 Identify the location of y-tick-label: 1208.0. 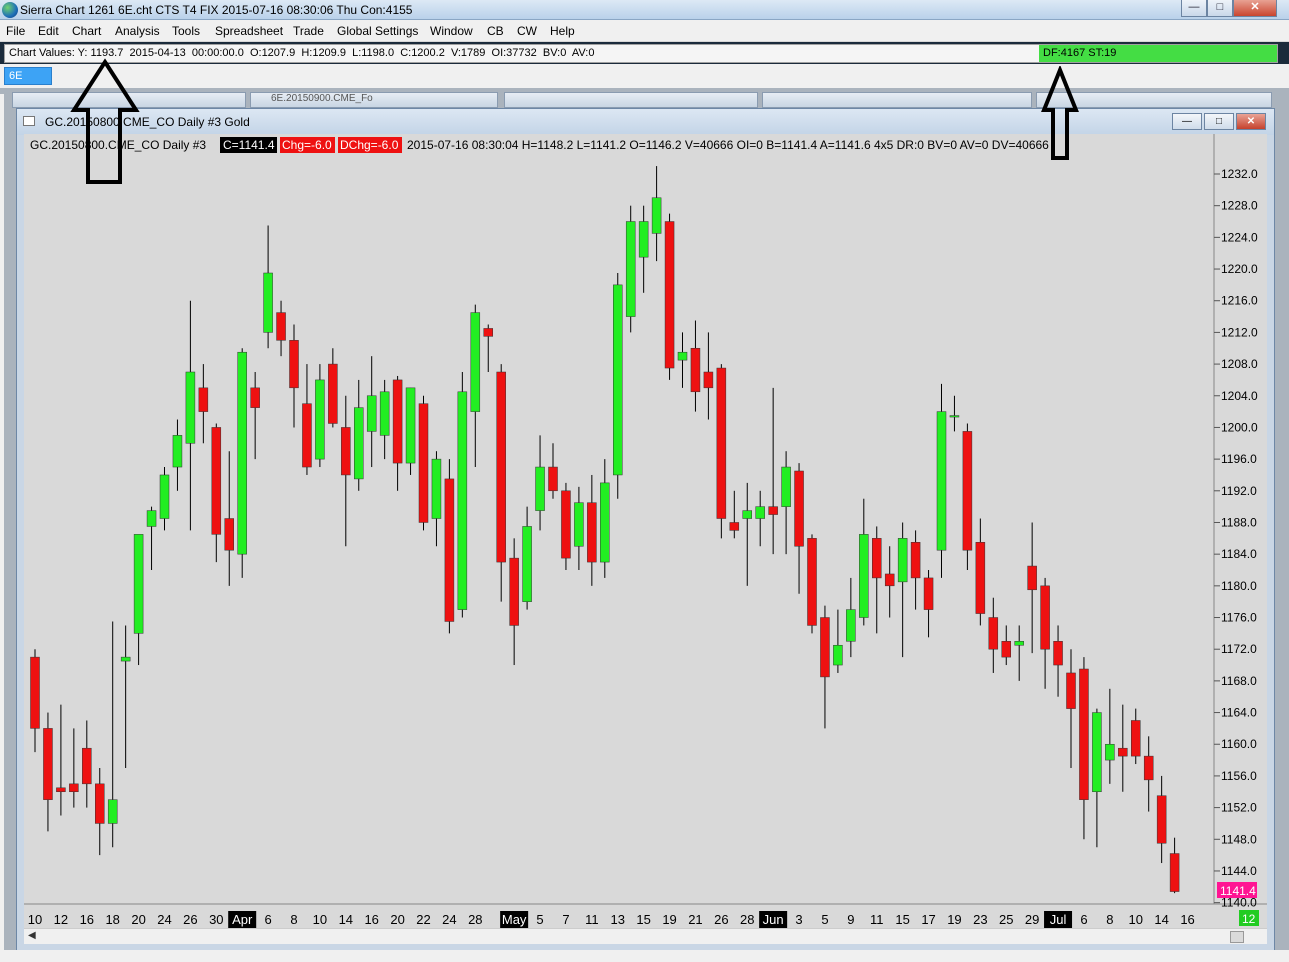
(1239, 364).